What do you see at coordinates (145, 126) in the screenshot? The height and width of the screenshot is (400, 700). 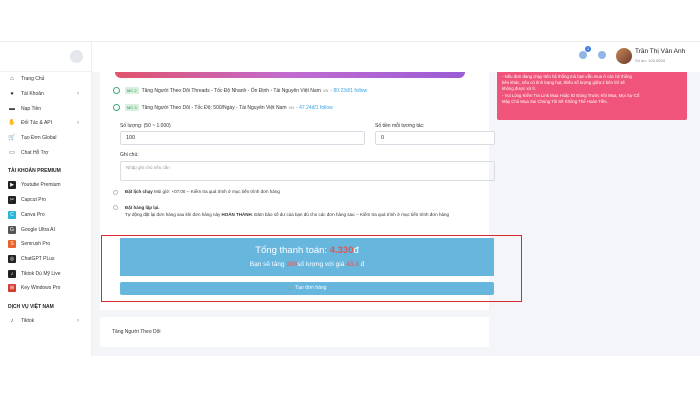 I see `quantity-label: Số lượng: (50 ~ 1.000)` at bounding box center [145, 126].